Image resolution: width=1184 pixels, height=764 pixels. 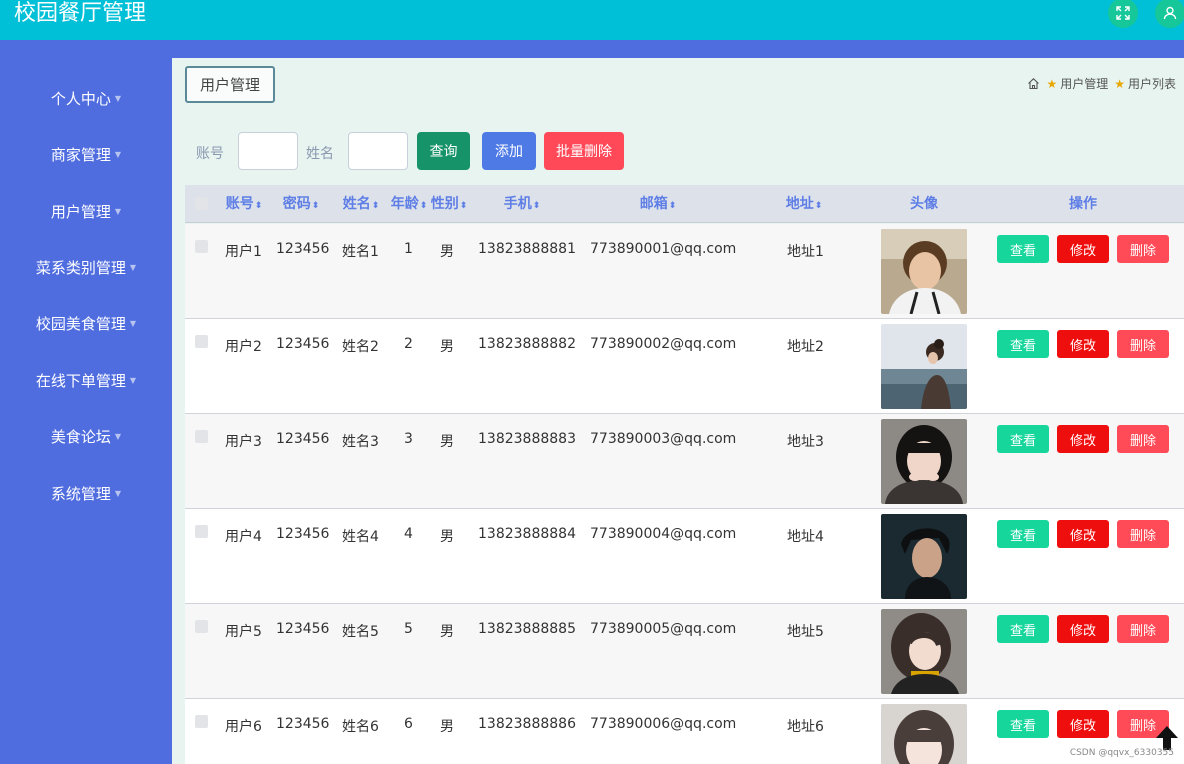 What do you see at coordinates (408, 534) in the screenshot?
I see `cell-age: 4` at bounding box center [408, 534].